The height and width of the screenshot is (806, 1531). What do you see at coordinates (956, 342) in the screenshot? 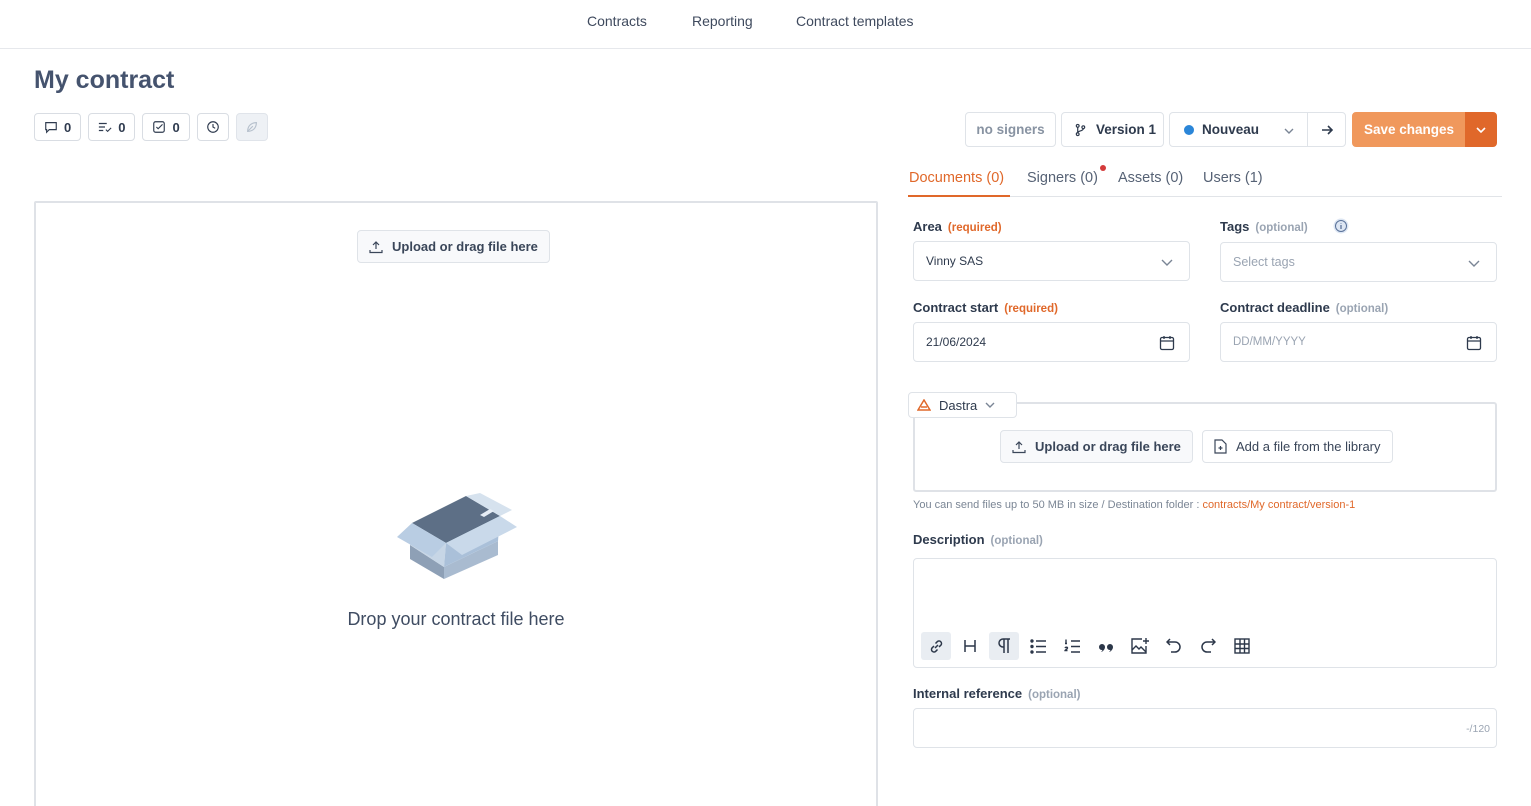
I see `contract-start-value: 21/06/2024` at bounding box center [956, 342].